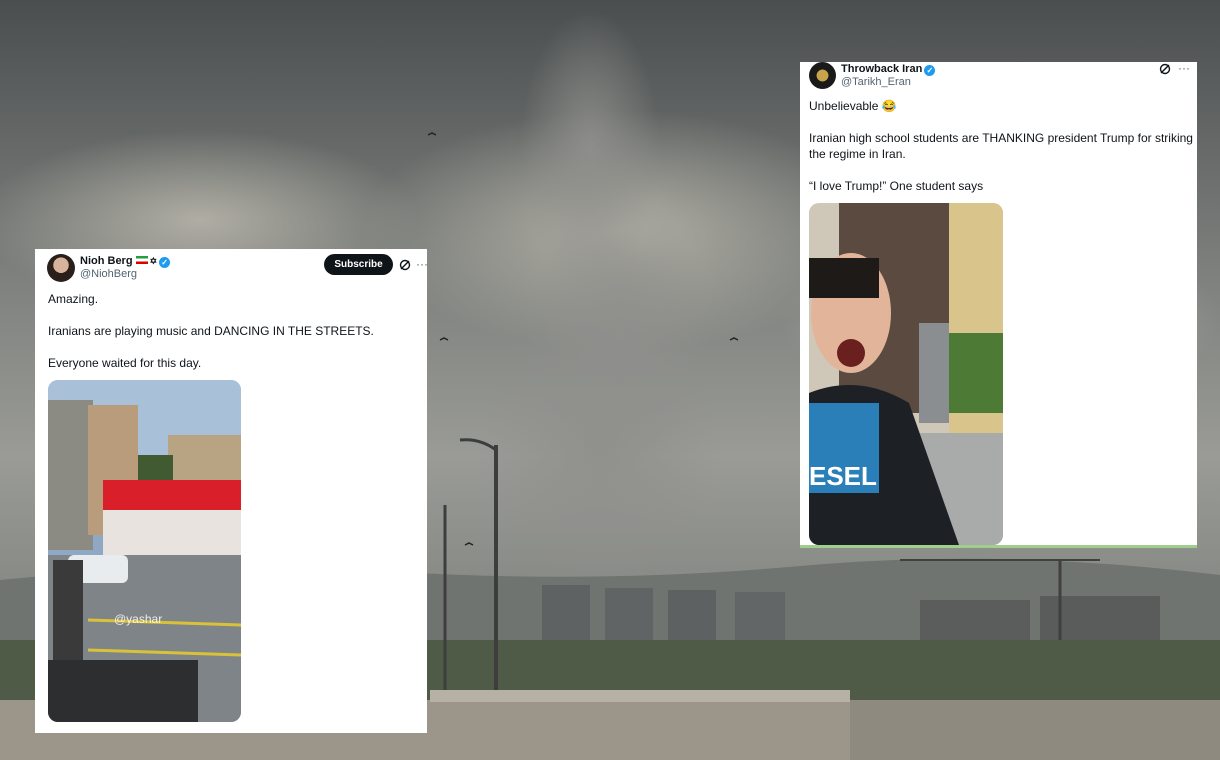  Describe the element at coordinates (73, 299) in the screenshot. I see `tweet-text-line-1: Amazing.` at that location.